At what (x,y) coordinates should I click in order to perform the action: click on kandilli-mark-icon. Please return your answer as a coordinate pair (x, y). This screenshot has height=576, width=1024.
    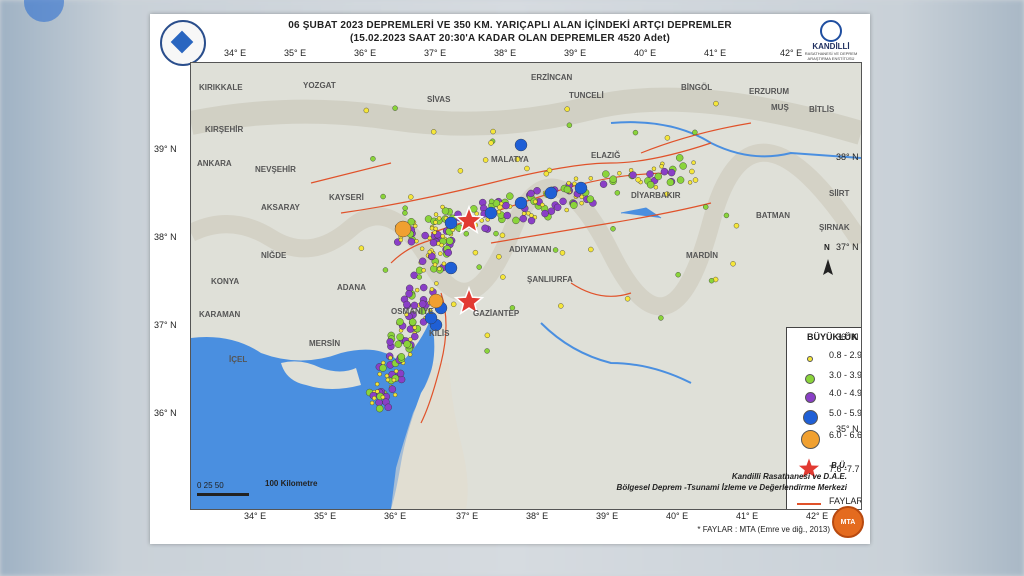
    Looking at the image, I should click on (831, 31).